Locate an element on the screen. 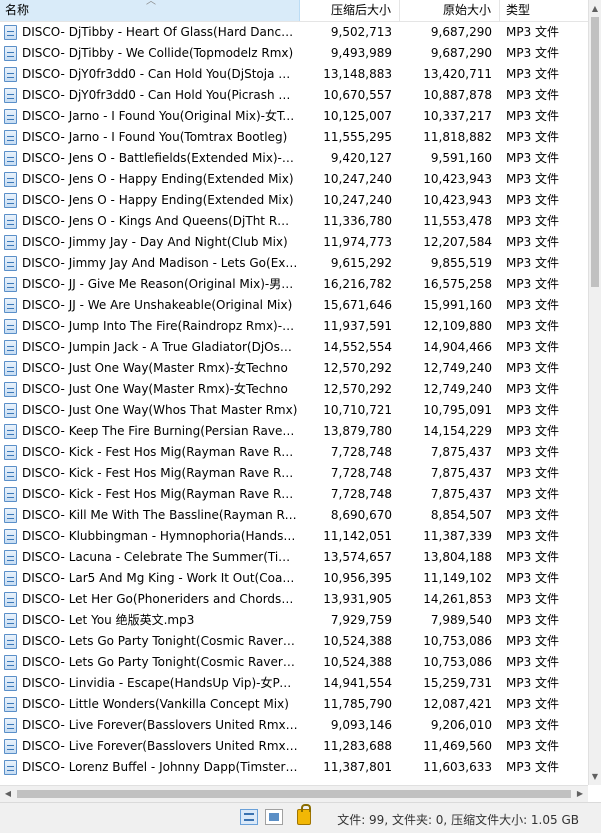 The image size is (601, 833). compressed-size-cell: 10,247,240 is located at coordinates (357, 200).